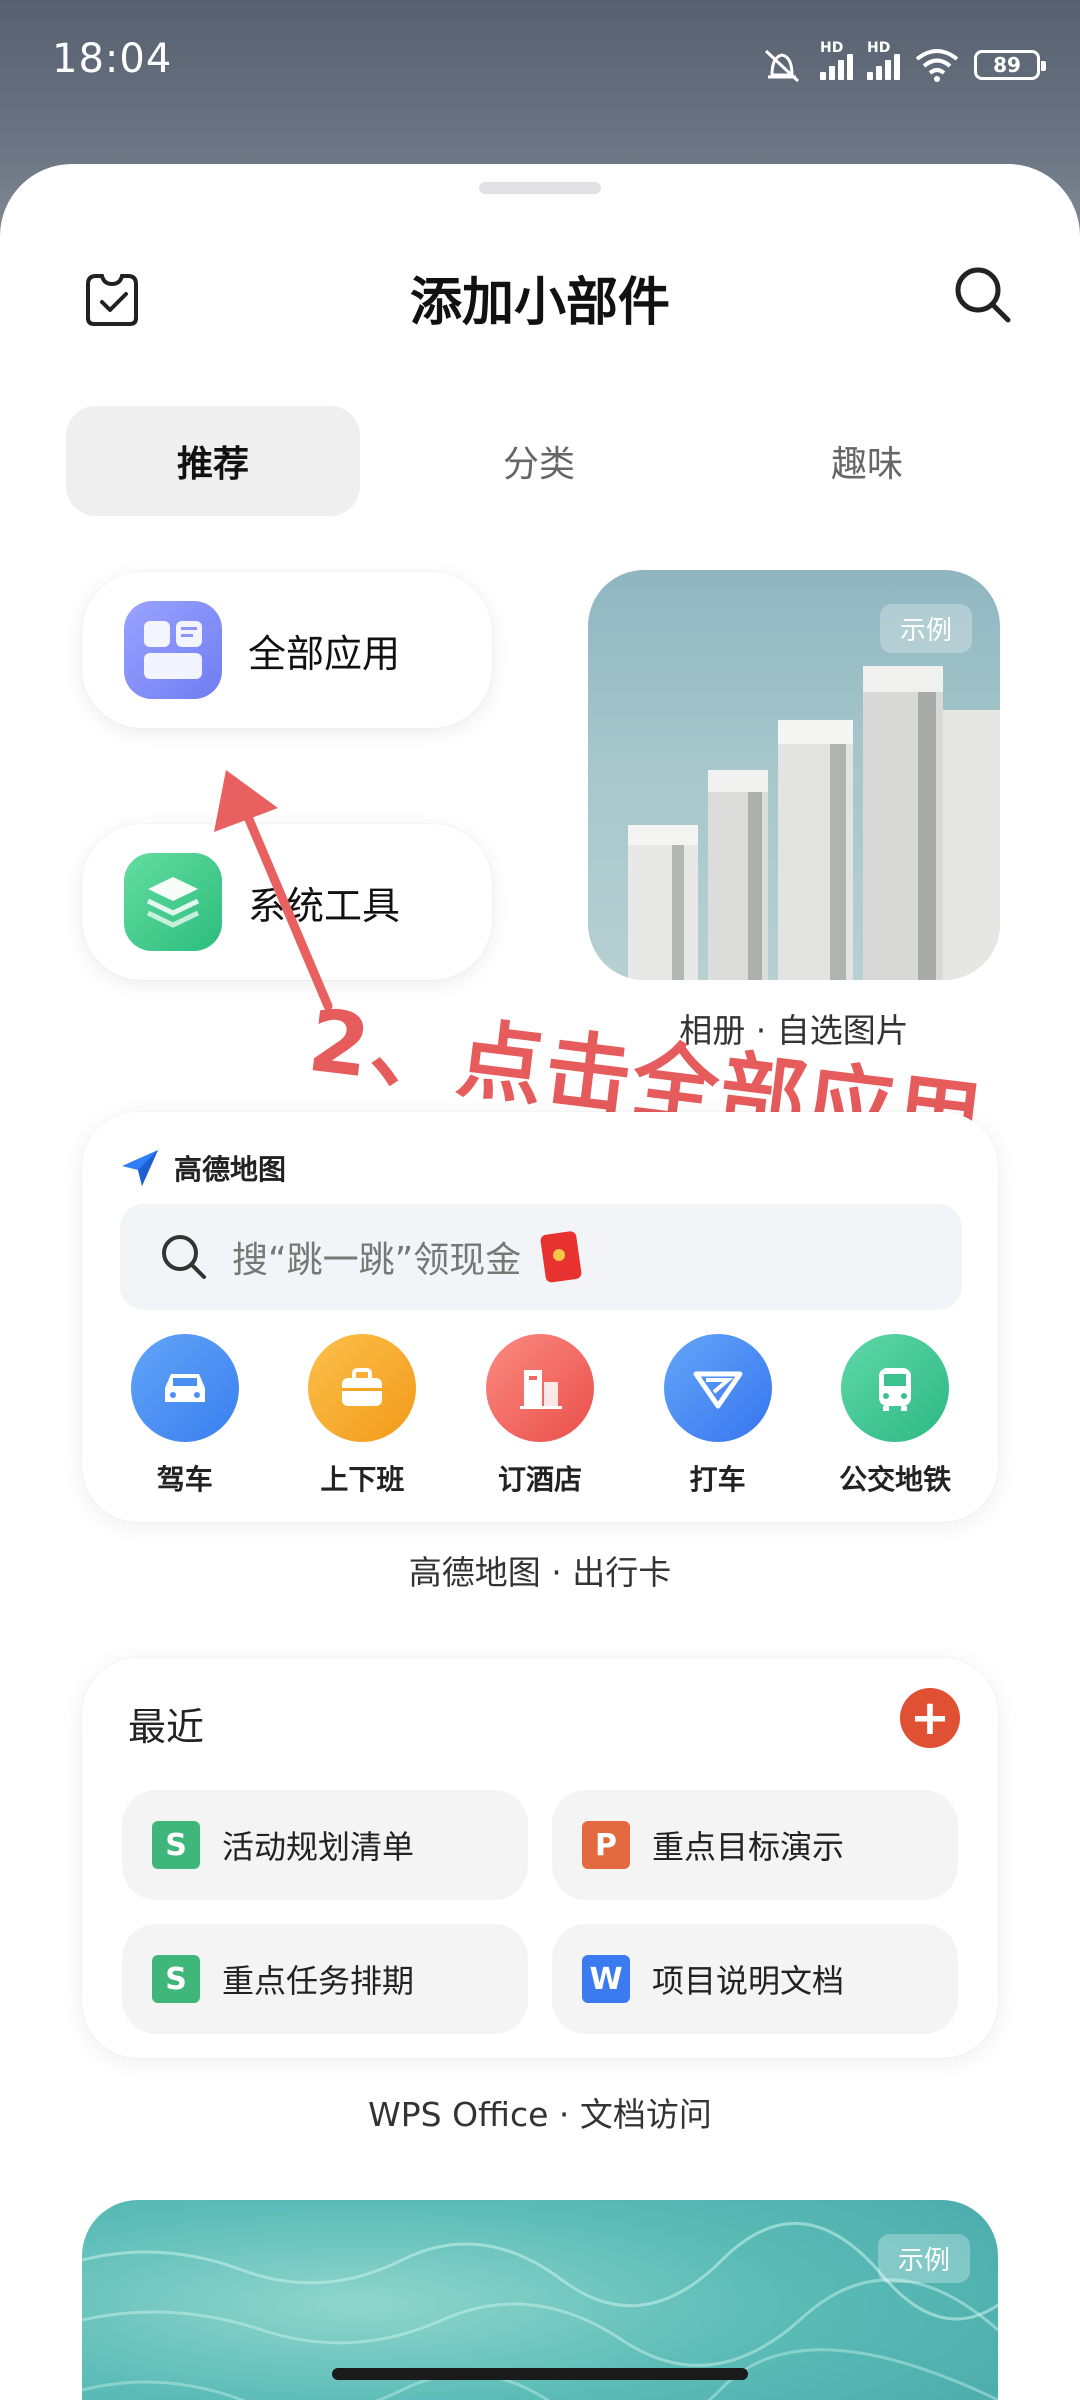 Image resolution: width=1080 pixels, height=2400 pixels. What do you see at coordinates (902, 65) in the screenshot?
I see `status-icons: HD HD 89` at bounding box center [902, 65].